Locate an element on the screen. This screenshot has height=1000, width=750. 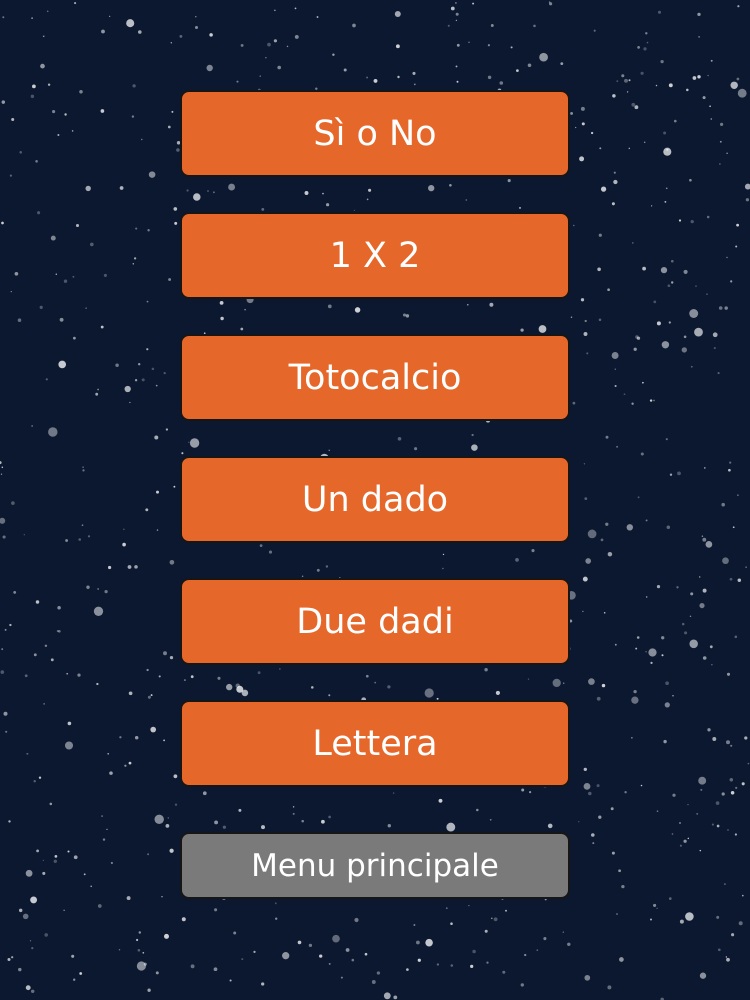
letter-label: Lettera is located at coordinates (375, 743).